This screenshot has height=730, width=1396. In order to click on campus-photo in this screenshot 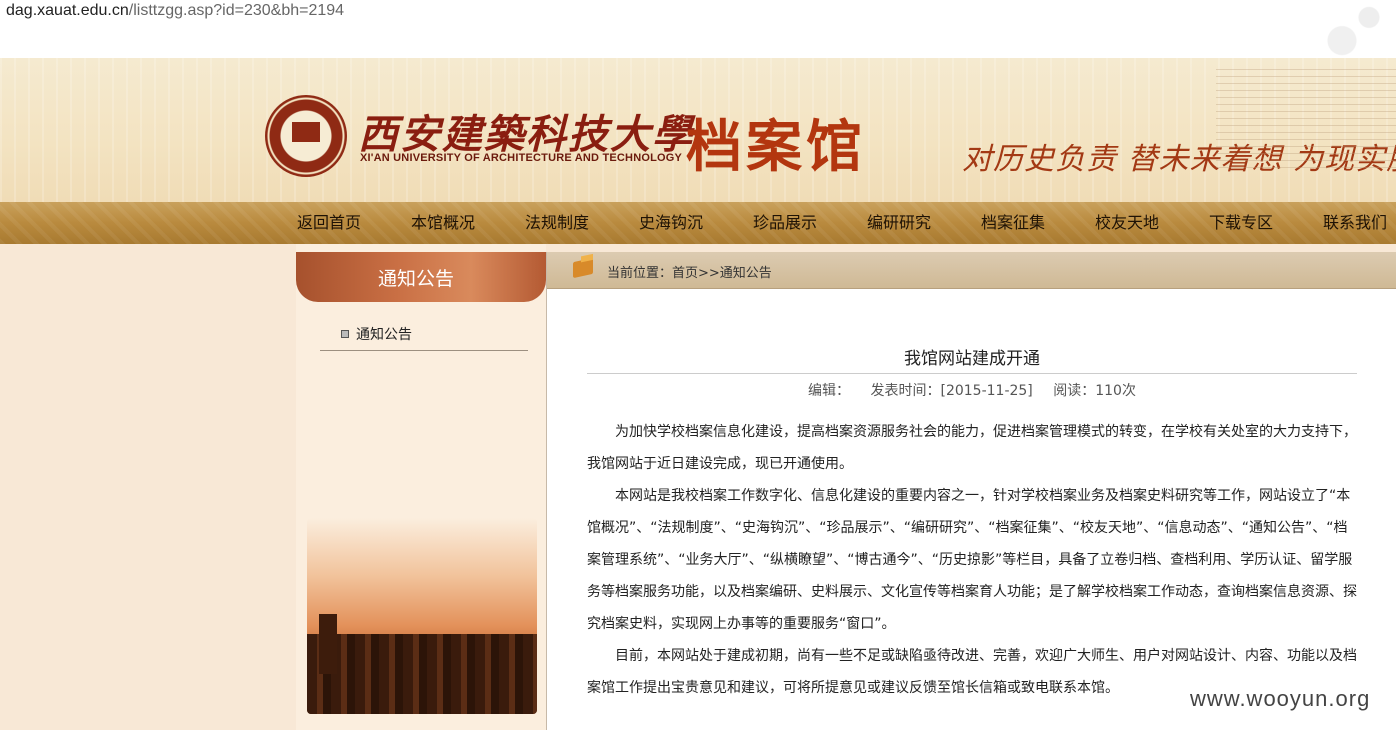, I will do `click(422, 616)`.